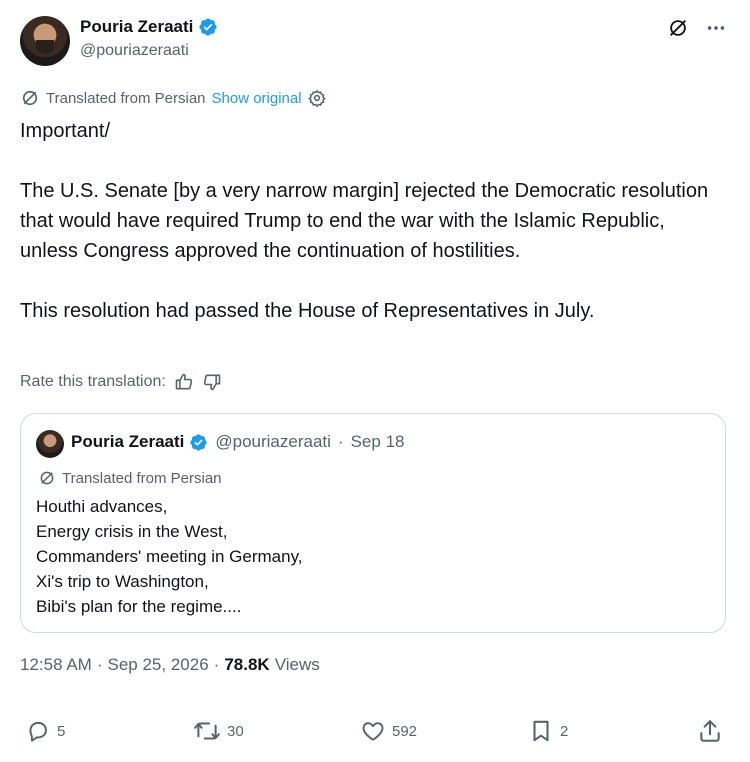 The height and width of the screenshot is (762, 750). What do you see at coordinates (61, 731) in the screenshot?
I see `reply-count: 5` at bounding box center [61, 731].